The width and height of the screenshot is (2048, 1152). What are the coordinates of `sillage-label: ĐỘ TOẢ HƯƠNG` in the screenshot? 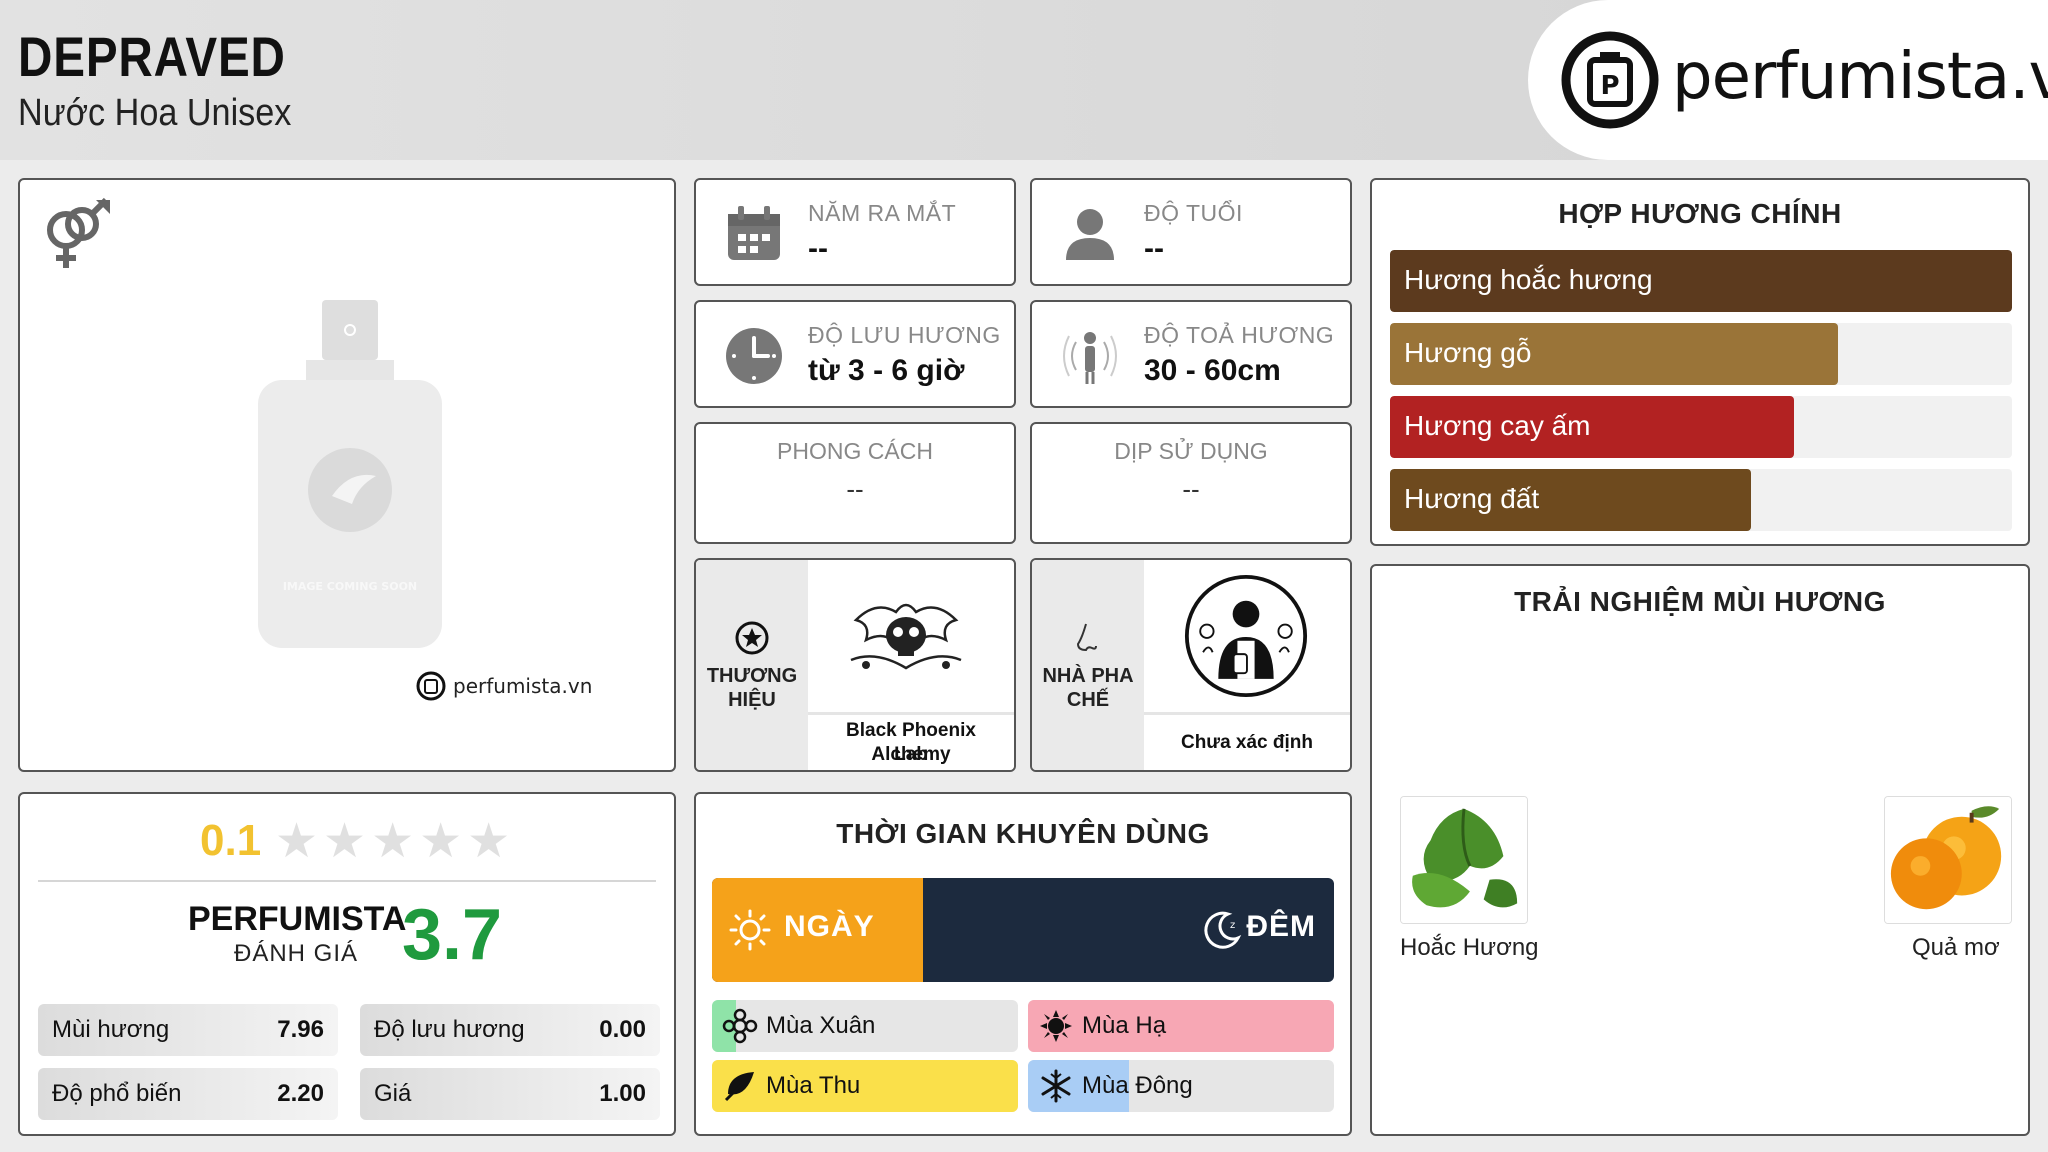 It's located at (1239, 335).